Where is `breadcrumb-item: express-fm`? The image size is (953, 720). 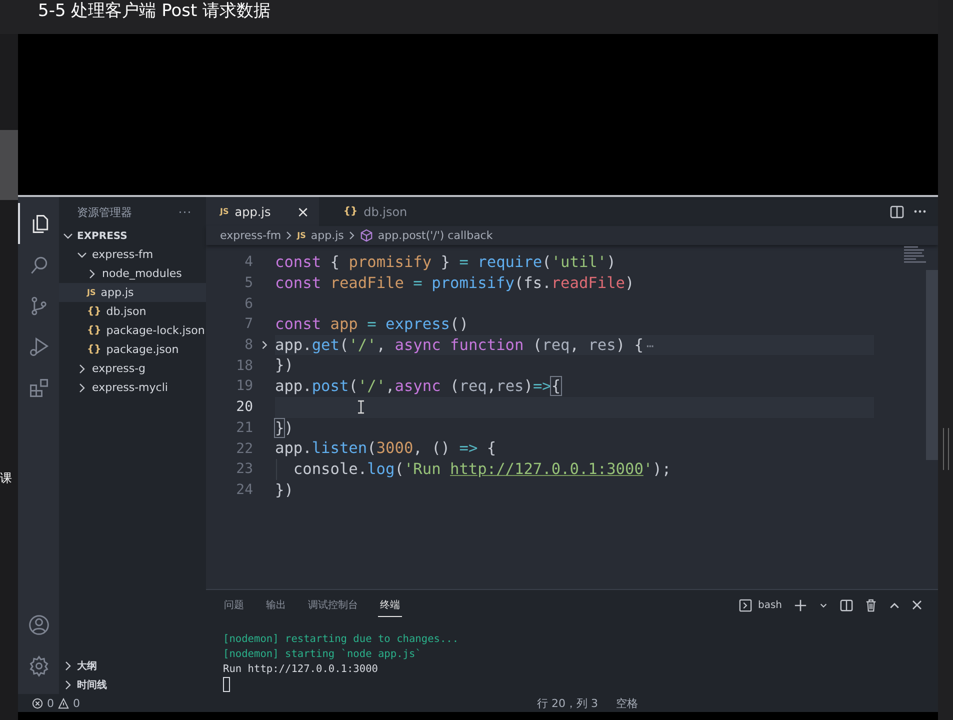
breadcrumb-item: express-fm is located at coordinates (251, 235).